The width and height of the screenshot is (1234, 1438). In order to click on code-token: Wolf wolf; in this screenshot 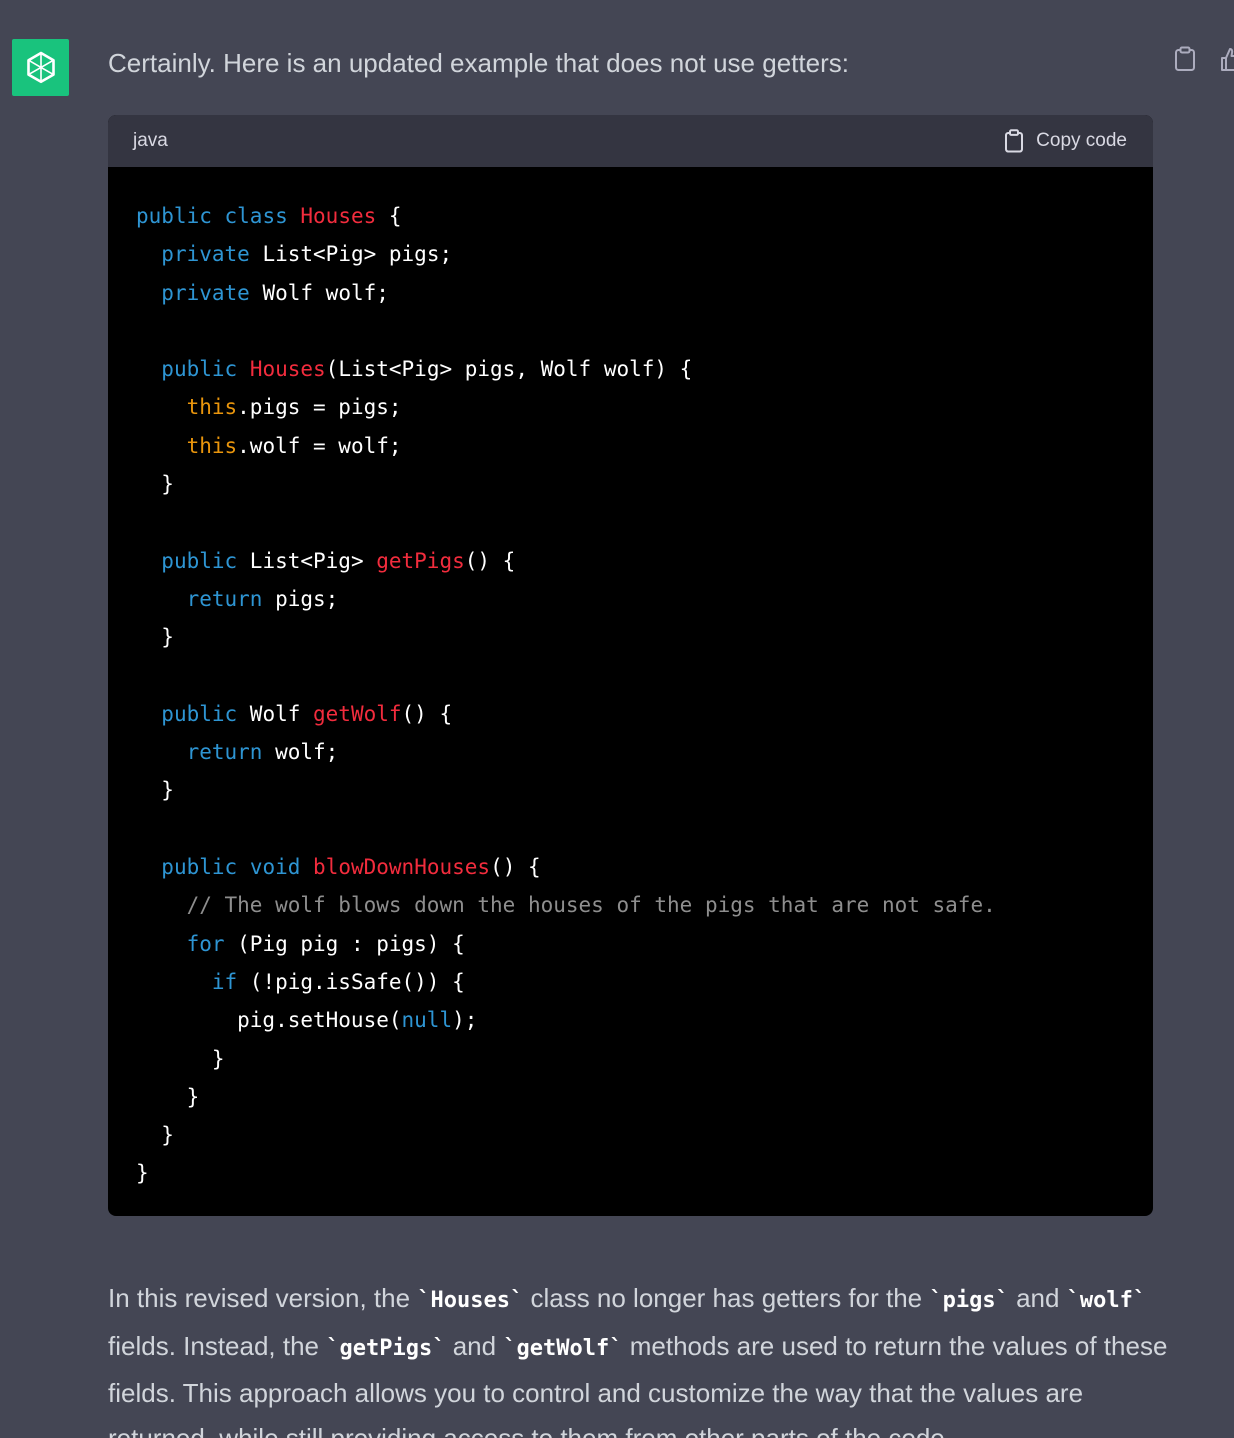, I will do `click(319, 292)`.